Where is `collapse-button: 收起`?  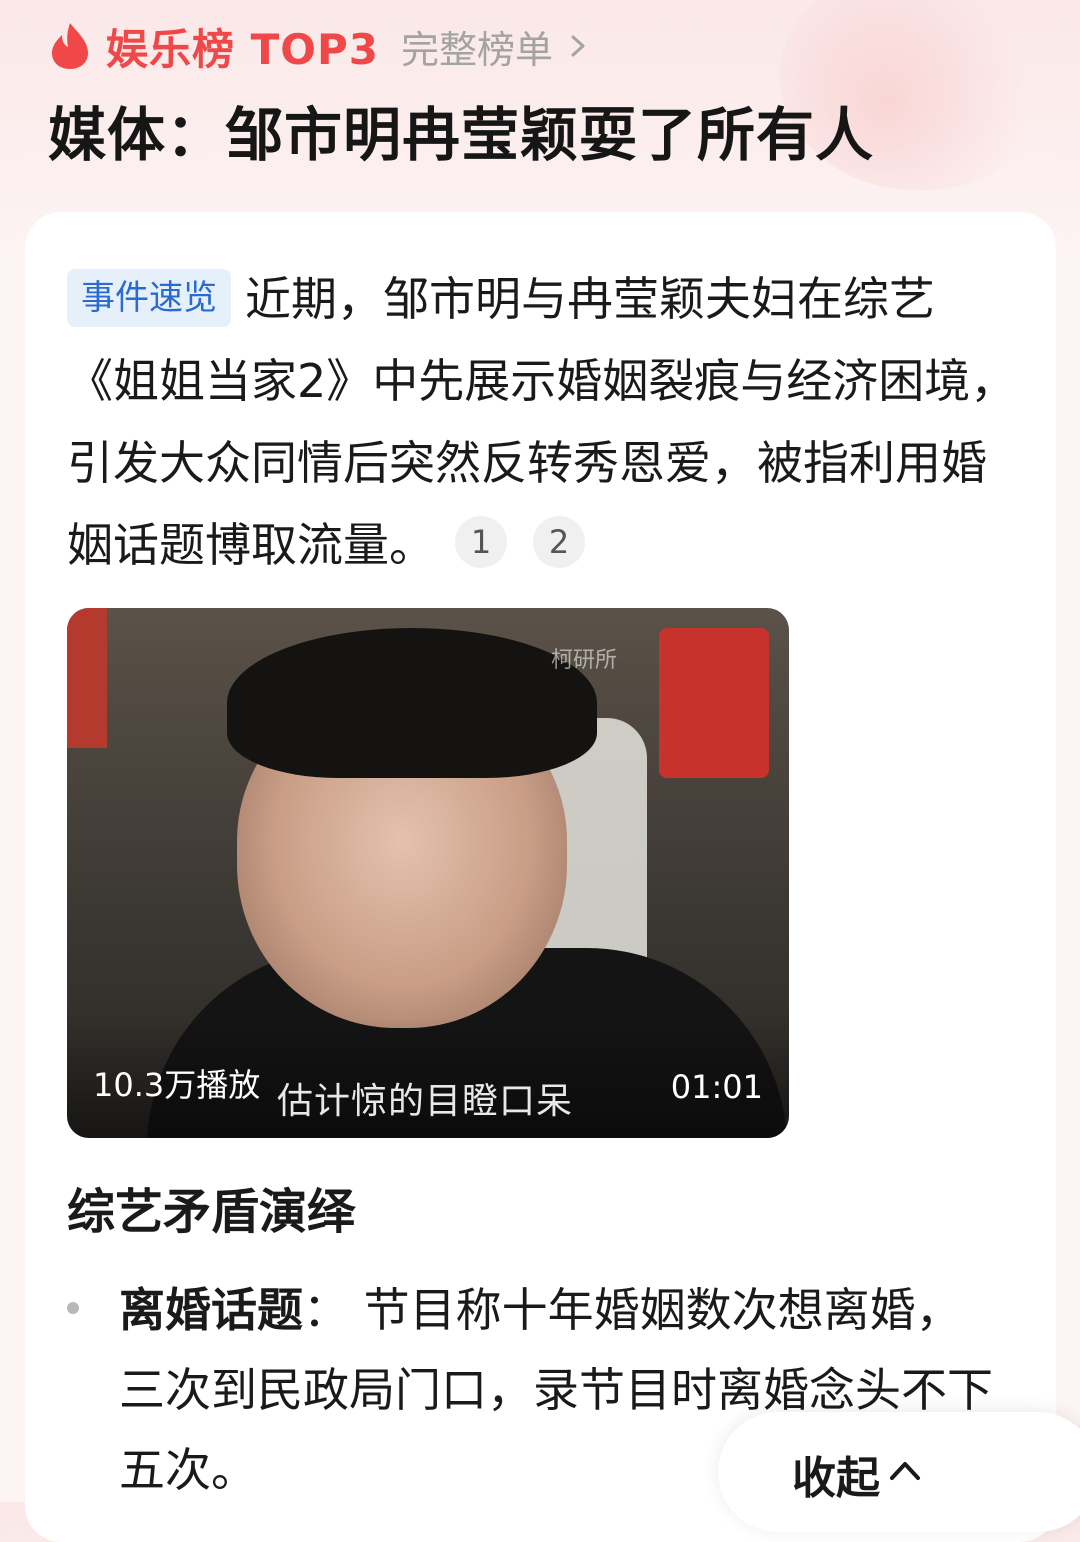 collapse-button: 收起 is located at coordinates (899, 1472).